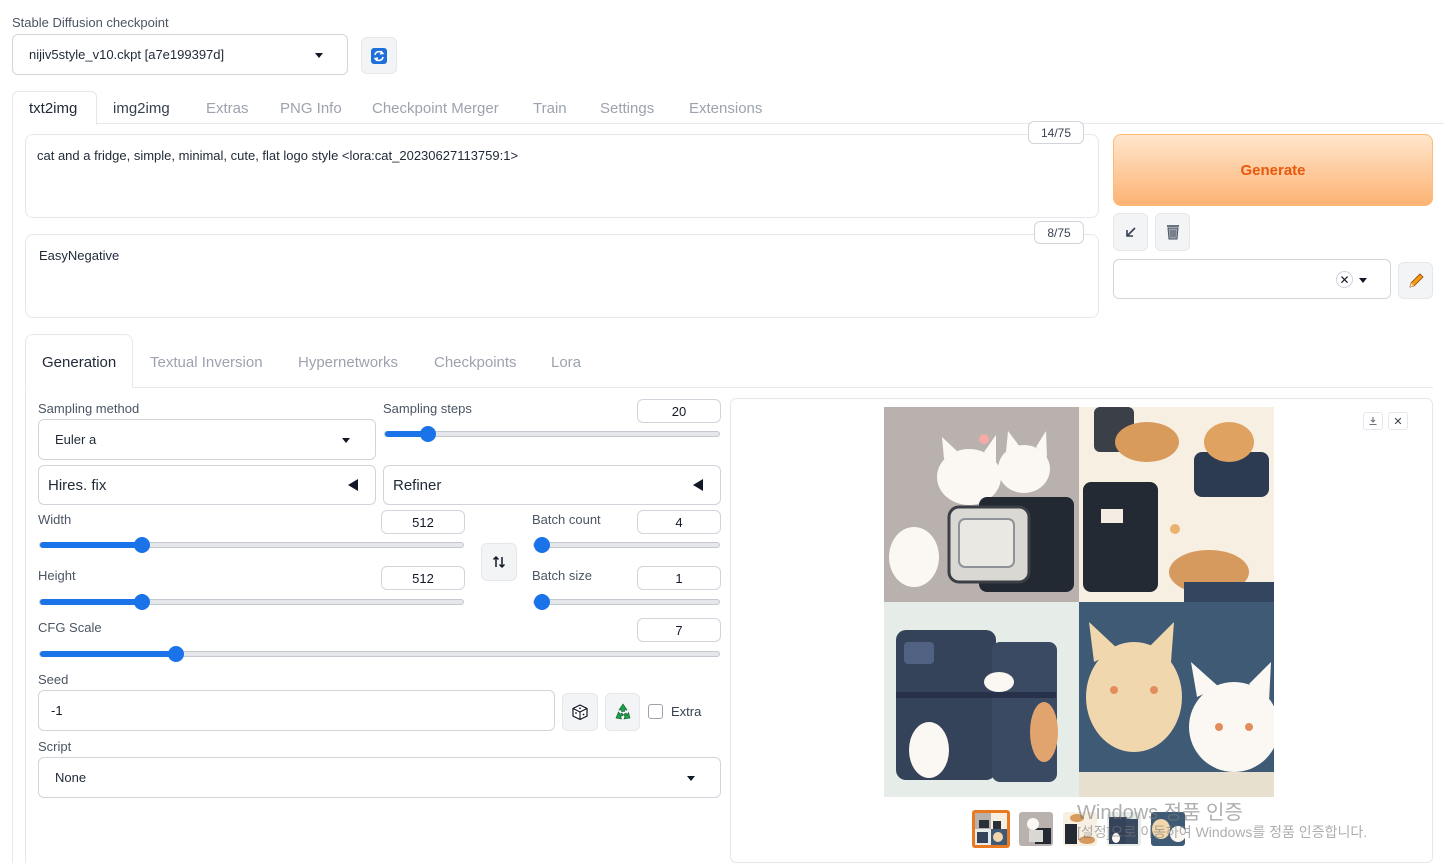  Describe the element at coordinates (427, 408) in the screenshot. I see `sampling-steps-label: Sampling steps` at that location.